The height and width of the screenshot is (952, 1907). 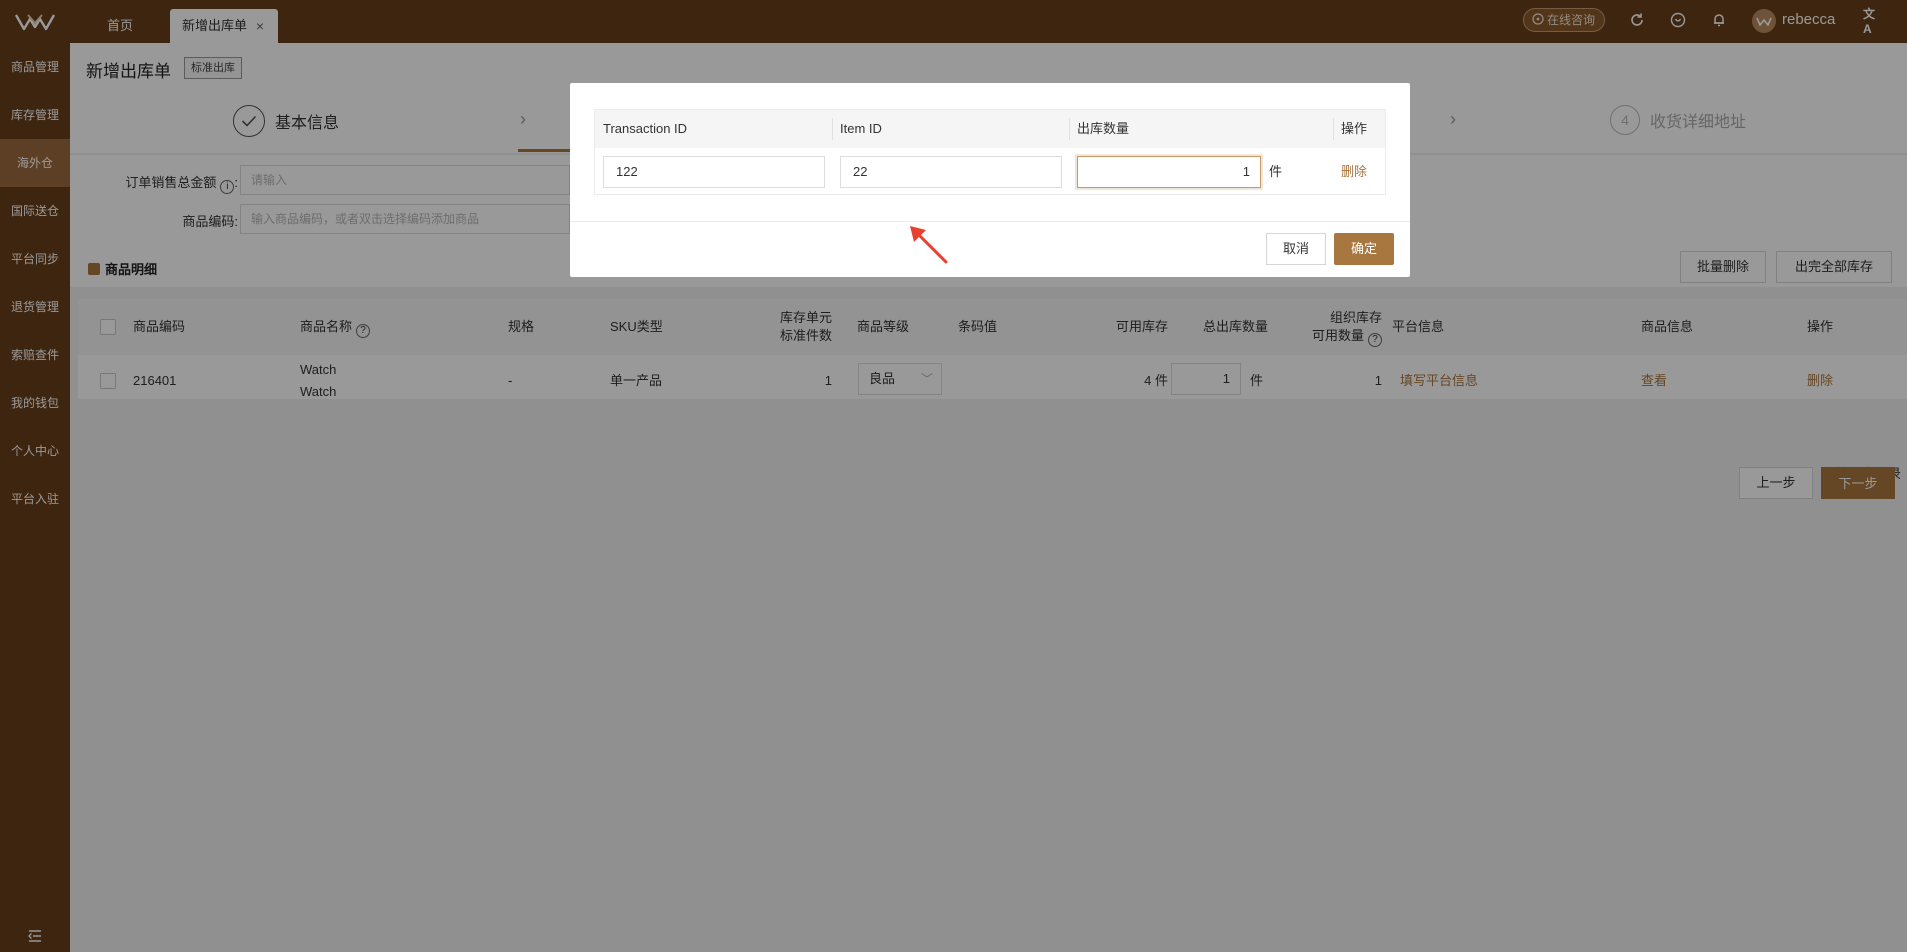 I want to click on modal-delete-link: 删除, so click(x=1354, y=172).